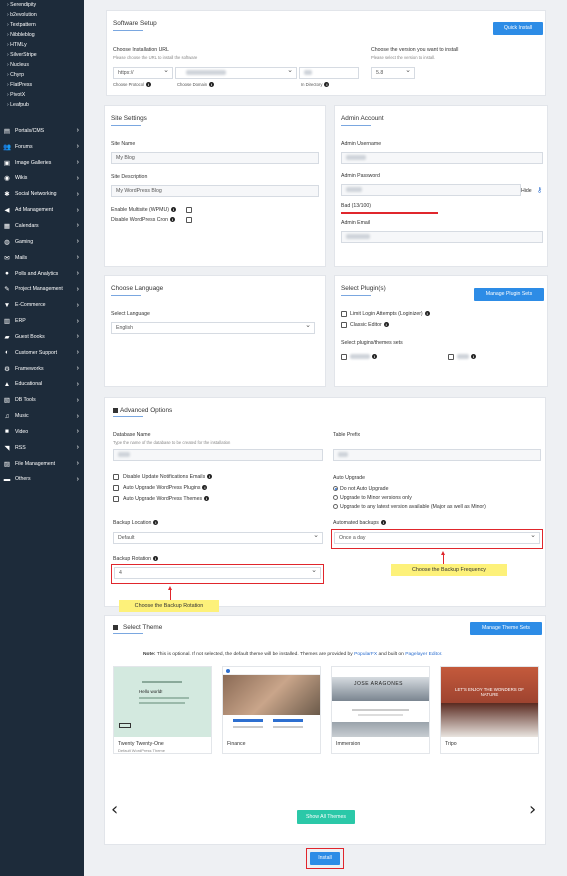 This screenshot has height=876, width=567. I want to click on sidebar-item-others: ▬ Others ›, so click(42, 480).